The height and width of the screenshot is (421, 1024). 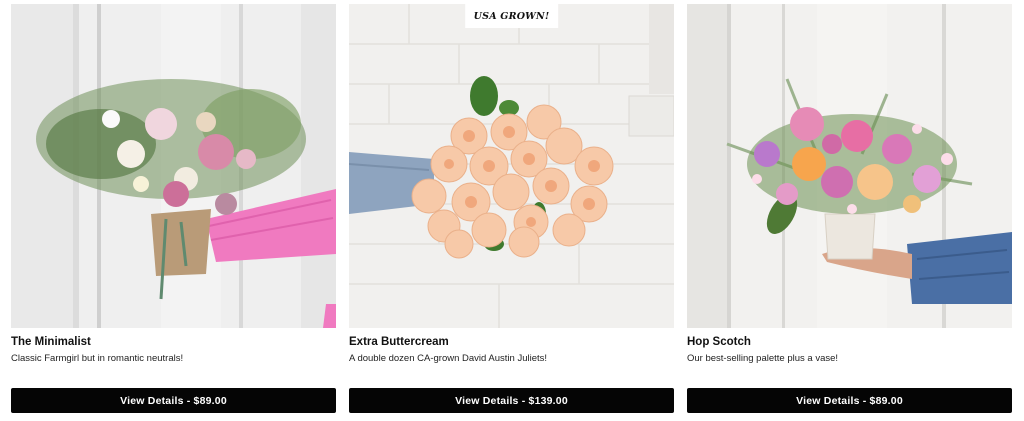 I want to click on product-title: Hop Scotch, so click(x=719, y=342).